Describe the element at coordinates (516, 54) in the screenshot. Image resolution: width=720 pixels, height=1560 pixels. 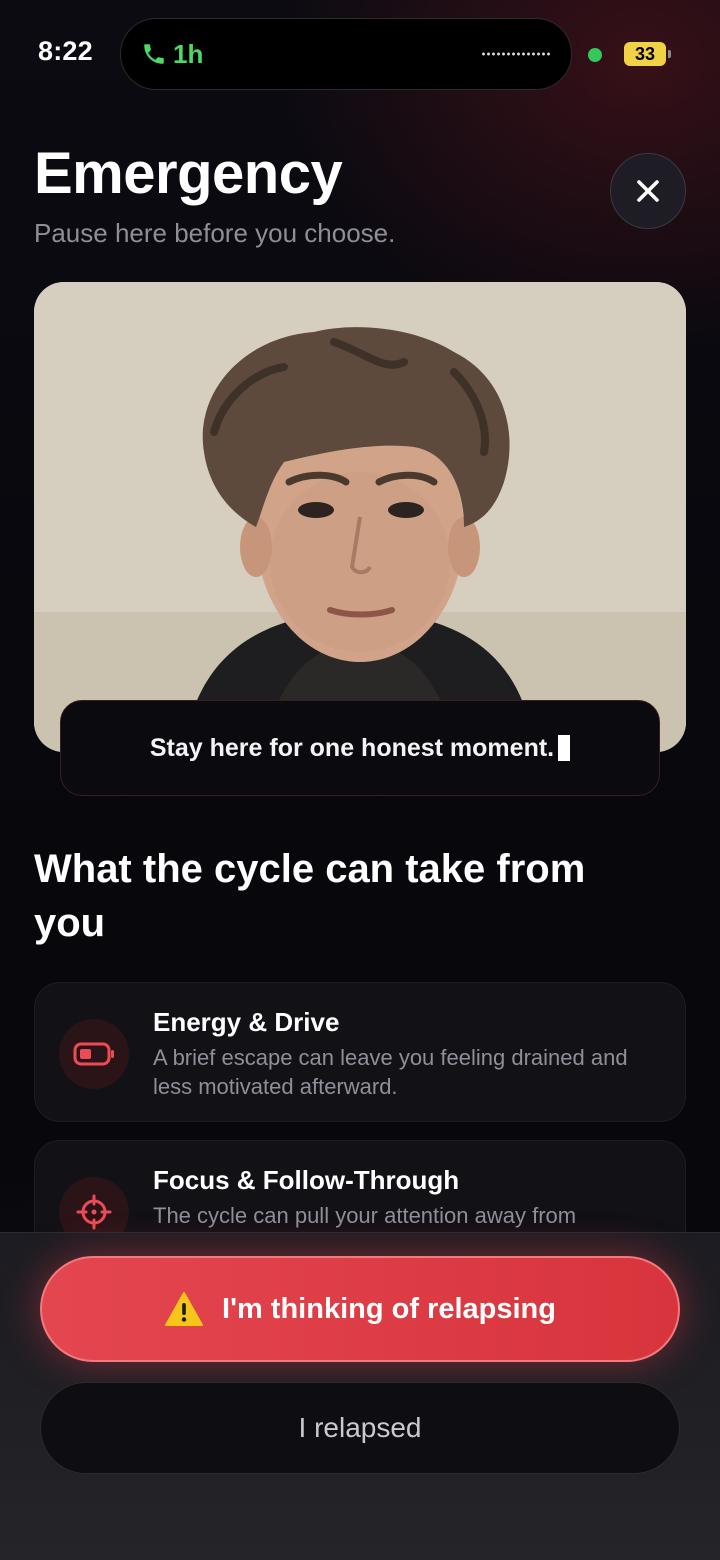
I see `audio-waveform-icon` at that location.